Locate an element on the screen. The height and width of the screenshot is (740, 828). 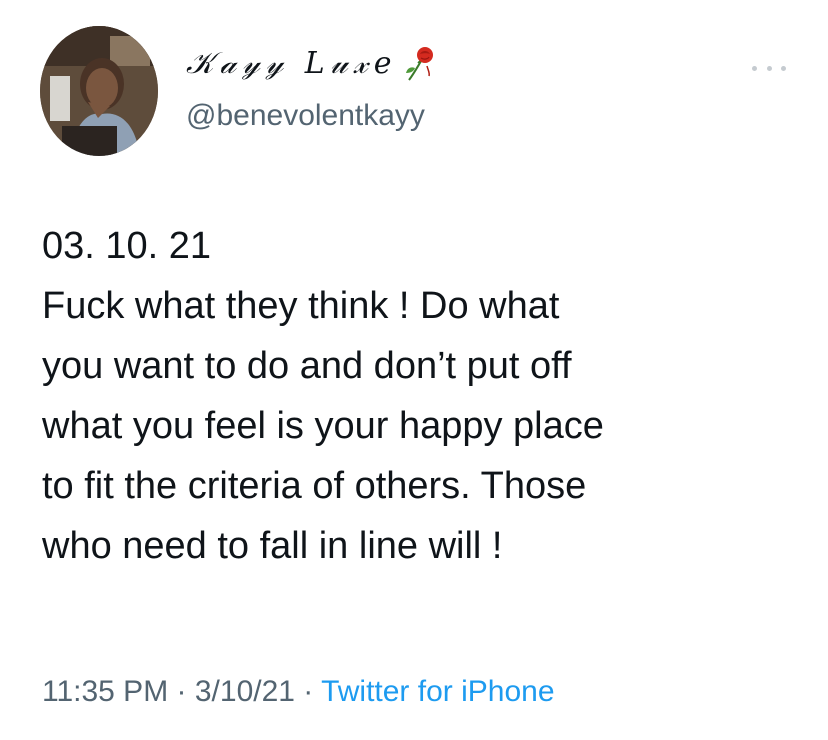
tweet-text-line: to fit the criteria of others. Those is located at coordinates (314, 486).